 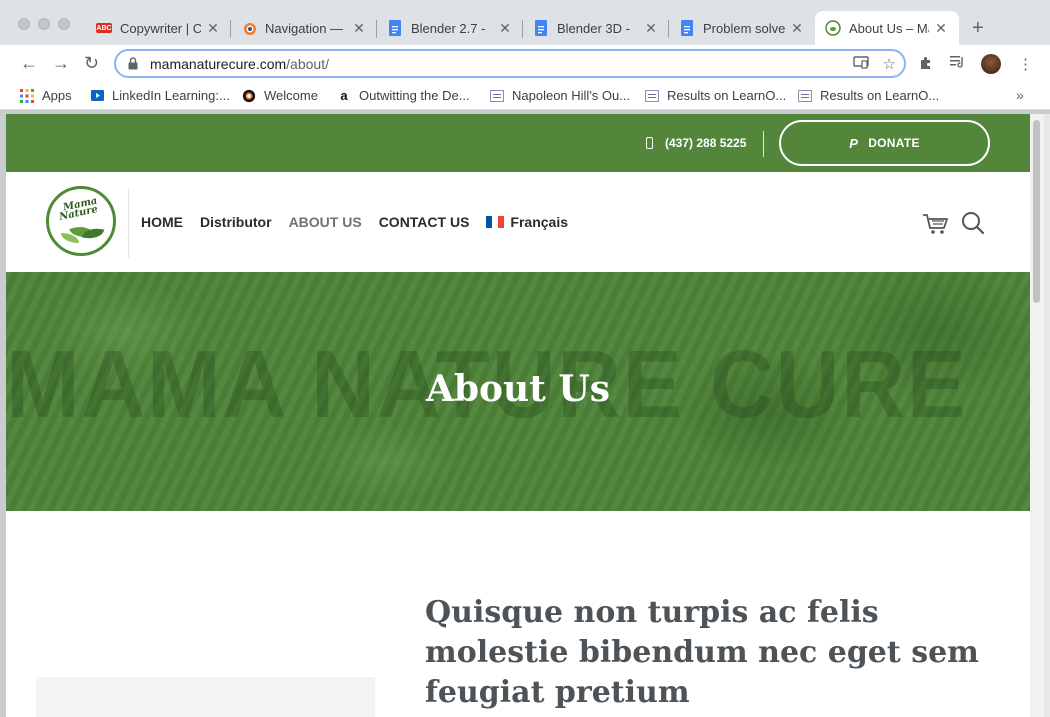 What do you see at coordinates (518, 143) in the screenshot?
I see `top-contact-bar: (437) 288 5225 P DONATE` at bounding box center [518, 143].